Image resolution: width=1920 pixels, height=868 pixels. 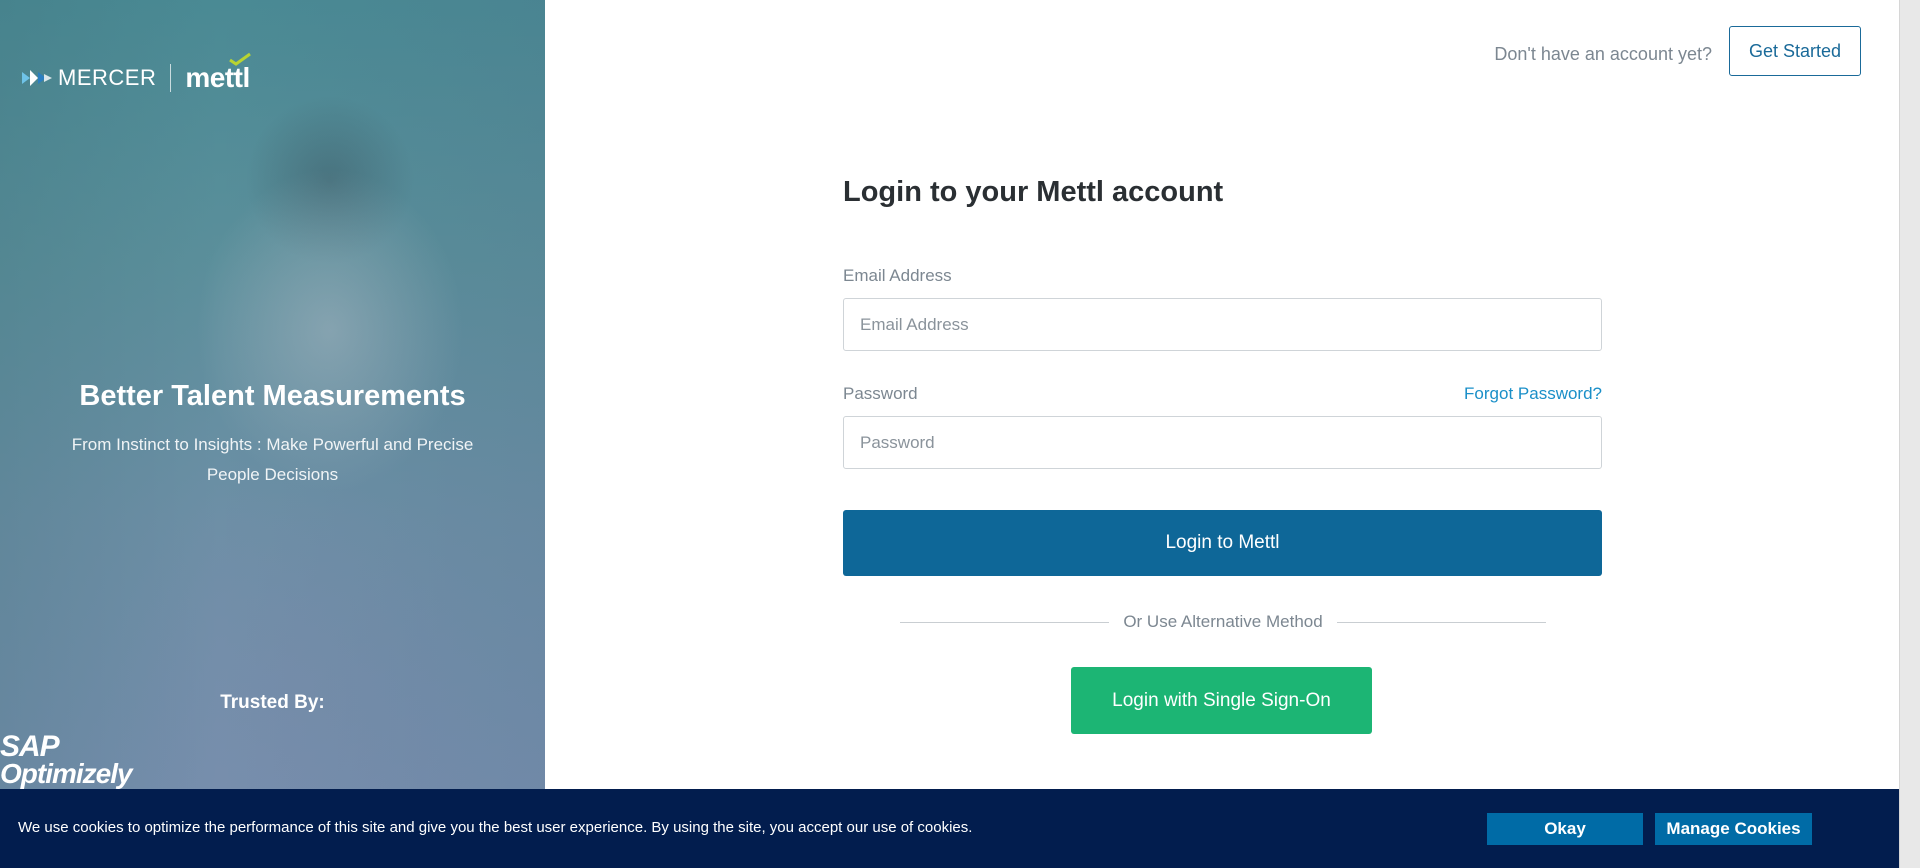 I want to click on alternative-method-divider: Or Use Alternative Method, so click(x=1223, y=622).